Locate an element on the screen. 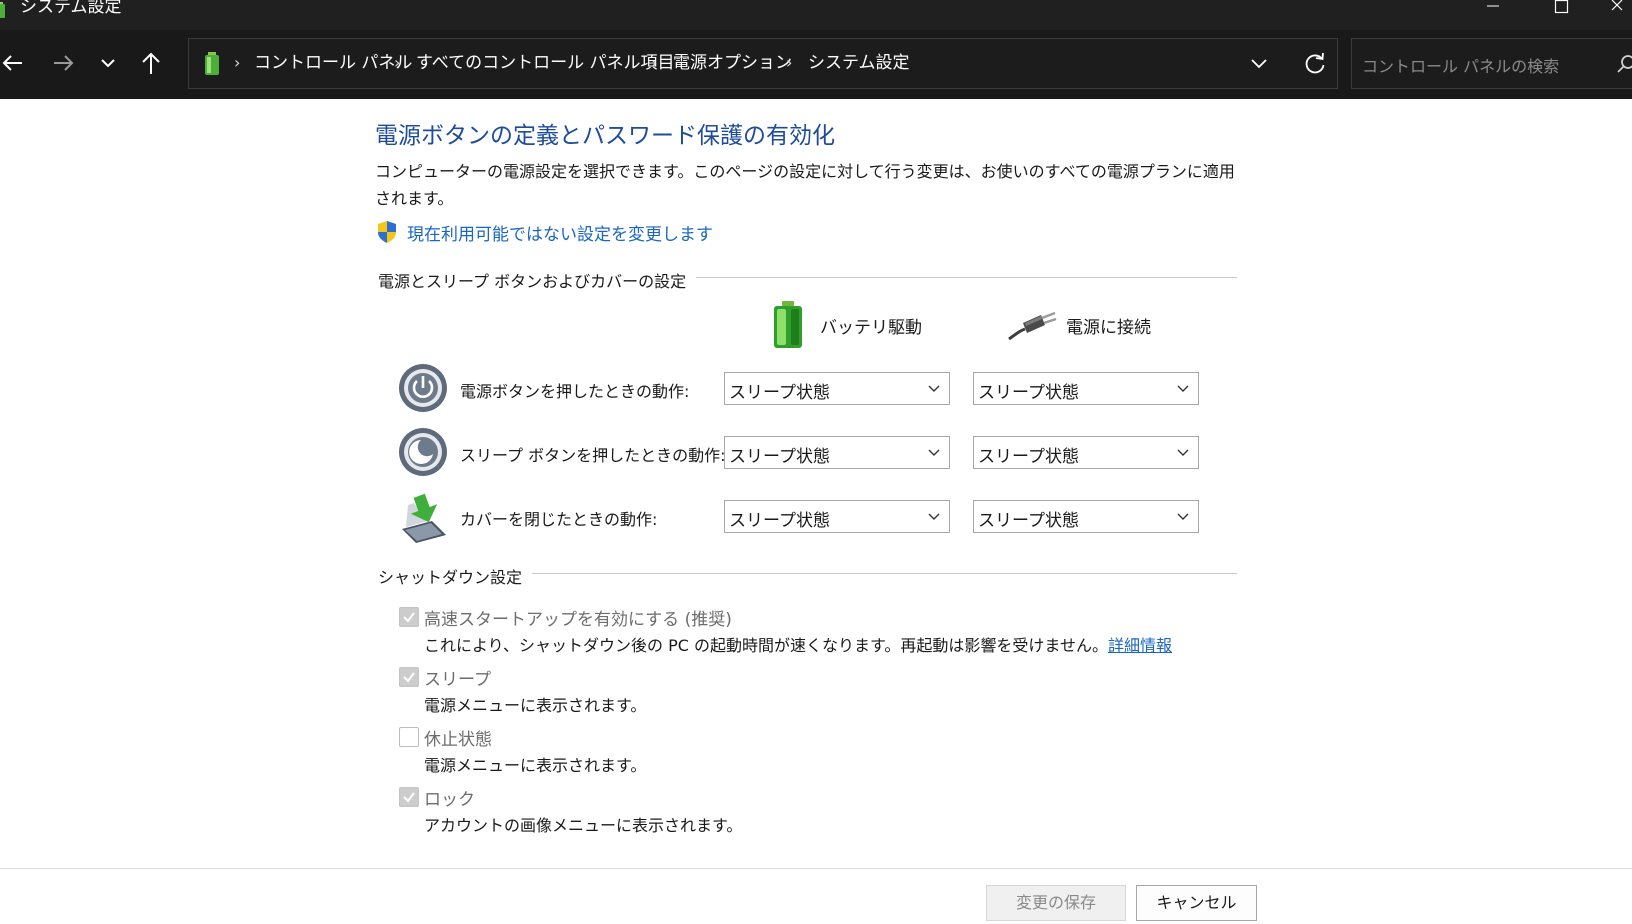  back-button is located at coordinates (14, 63).